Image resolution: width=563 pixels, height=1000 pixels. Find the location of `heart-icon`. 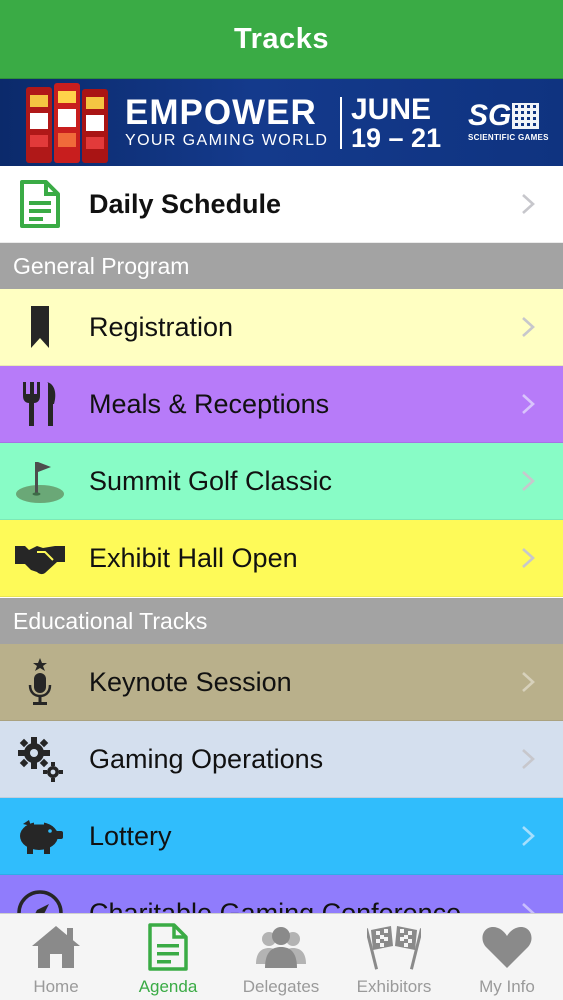

heart-icon is located at coordinates (507, 947).